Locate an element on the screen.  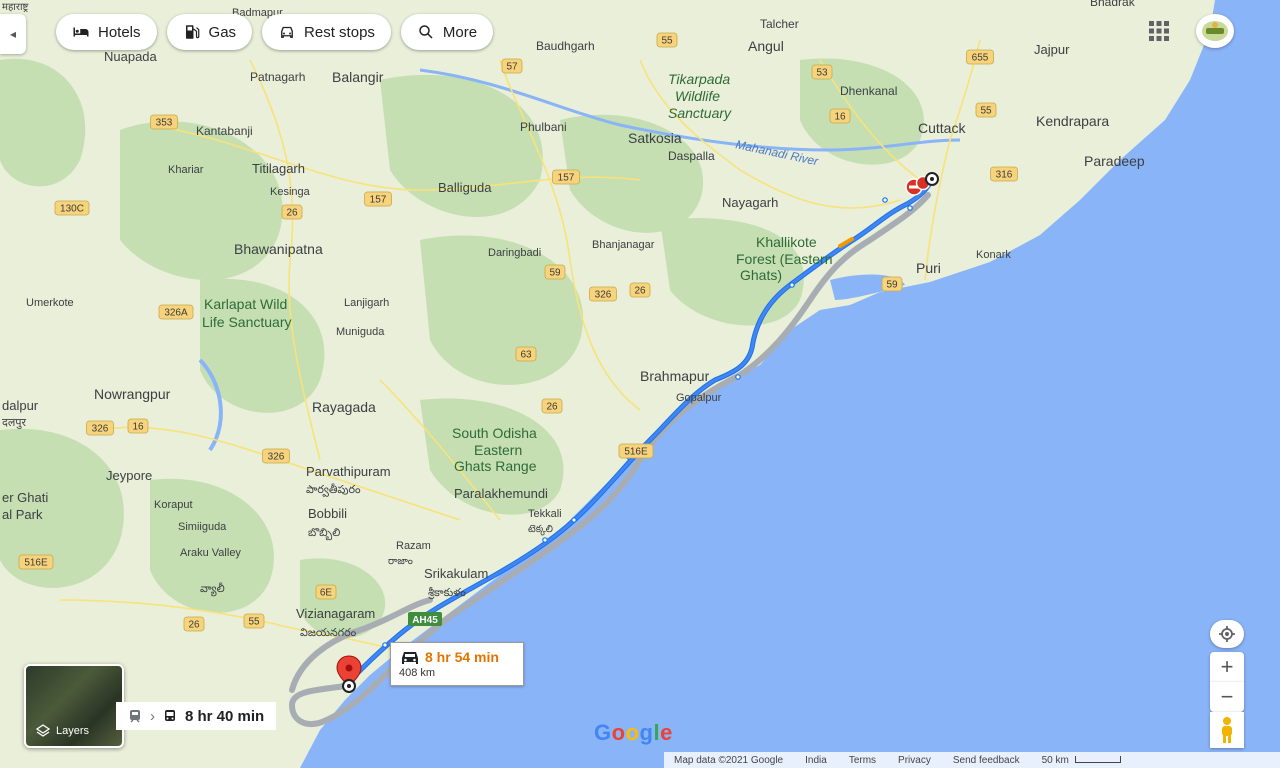
highway-shield: 157 is located at coordinates (566, 177).